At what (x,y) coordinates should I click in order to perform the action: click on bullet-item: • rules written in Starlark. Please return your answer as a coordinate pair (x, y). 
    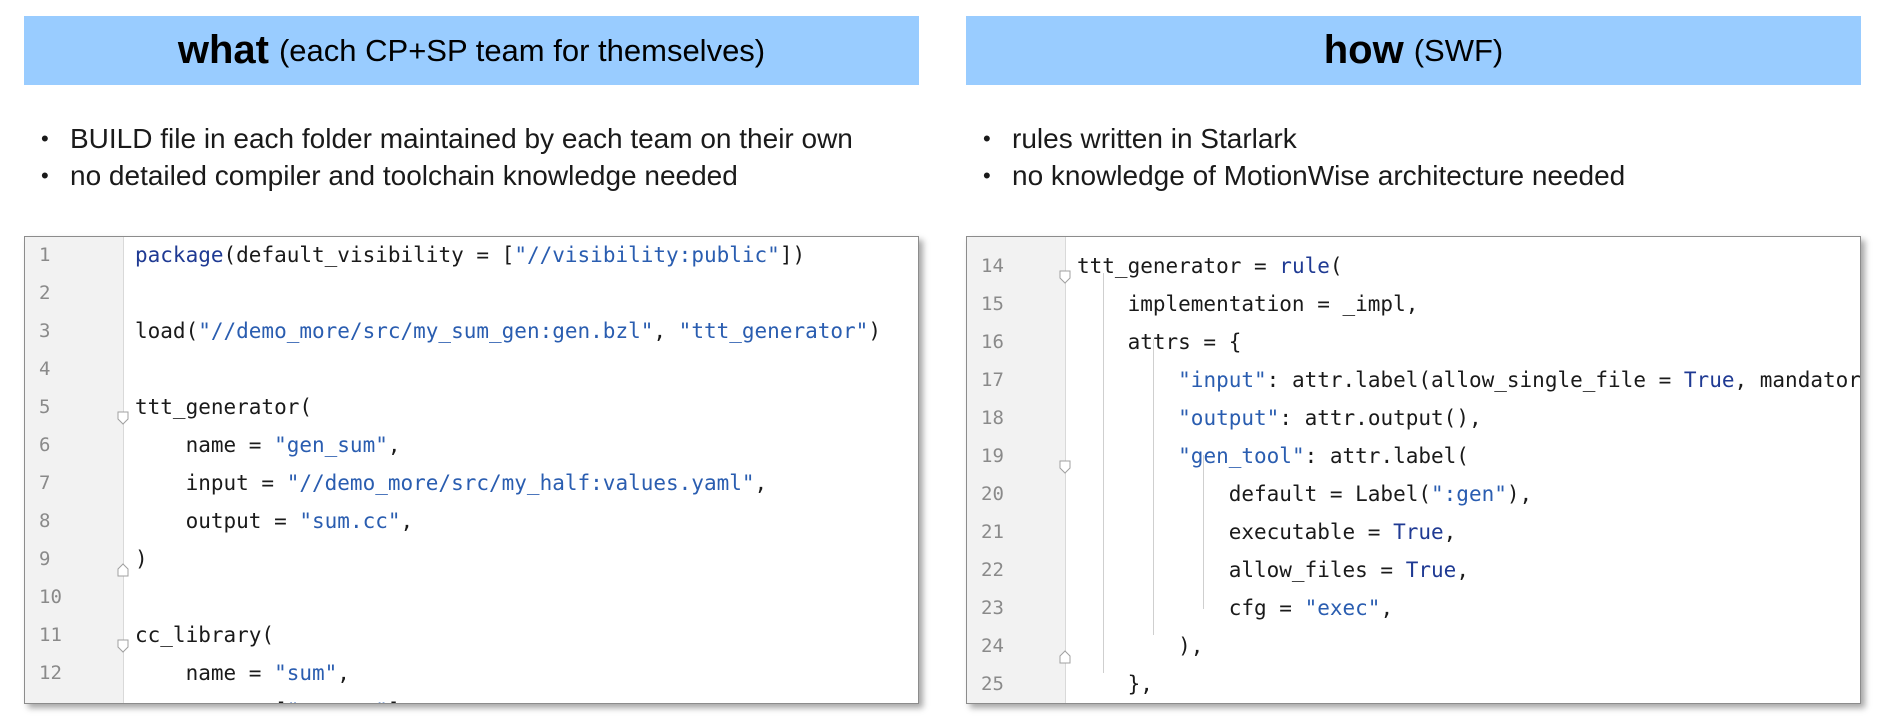
    Looking at the image, I should click on (1302, 138).